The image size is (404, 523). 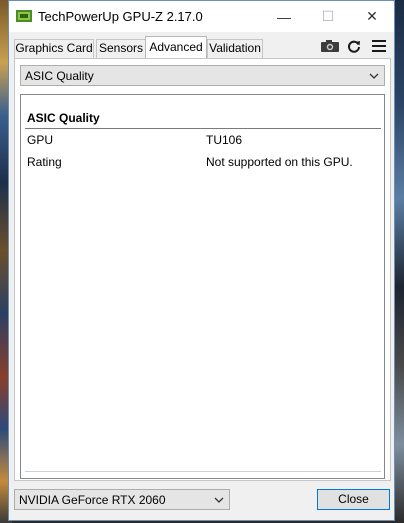 I want to click on advanced-section-value: ASIC Quality, so click(x=59, y=76).